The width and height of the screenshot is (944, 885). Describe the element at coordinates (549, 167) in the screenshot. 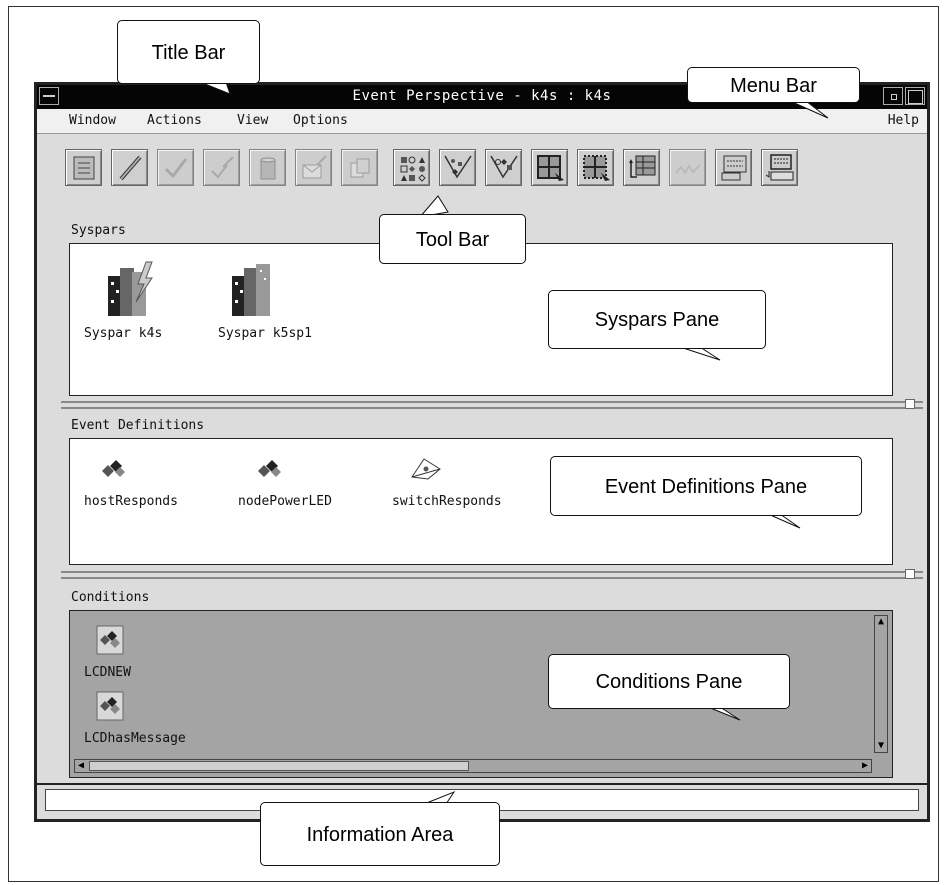

I see `grid-select-icon` at that location.